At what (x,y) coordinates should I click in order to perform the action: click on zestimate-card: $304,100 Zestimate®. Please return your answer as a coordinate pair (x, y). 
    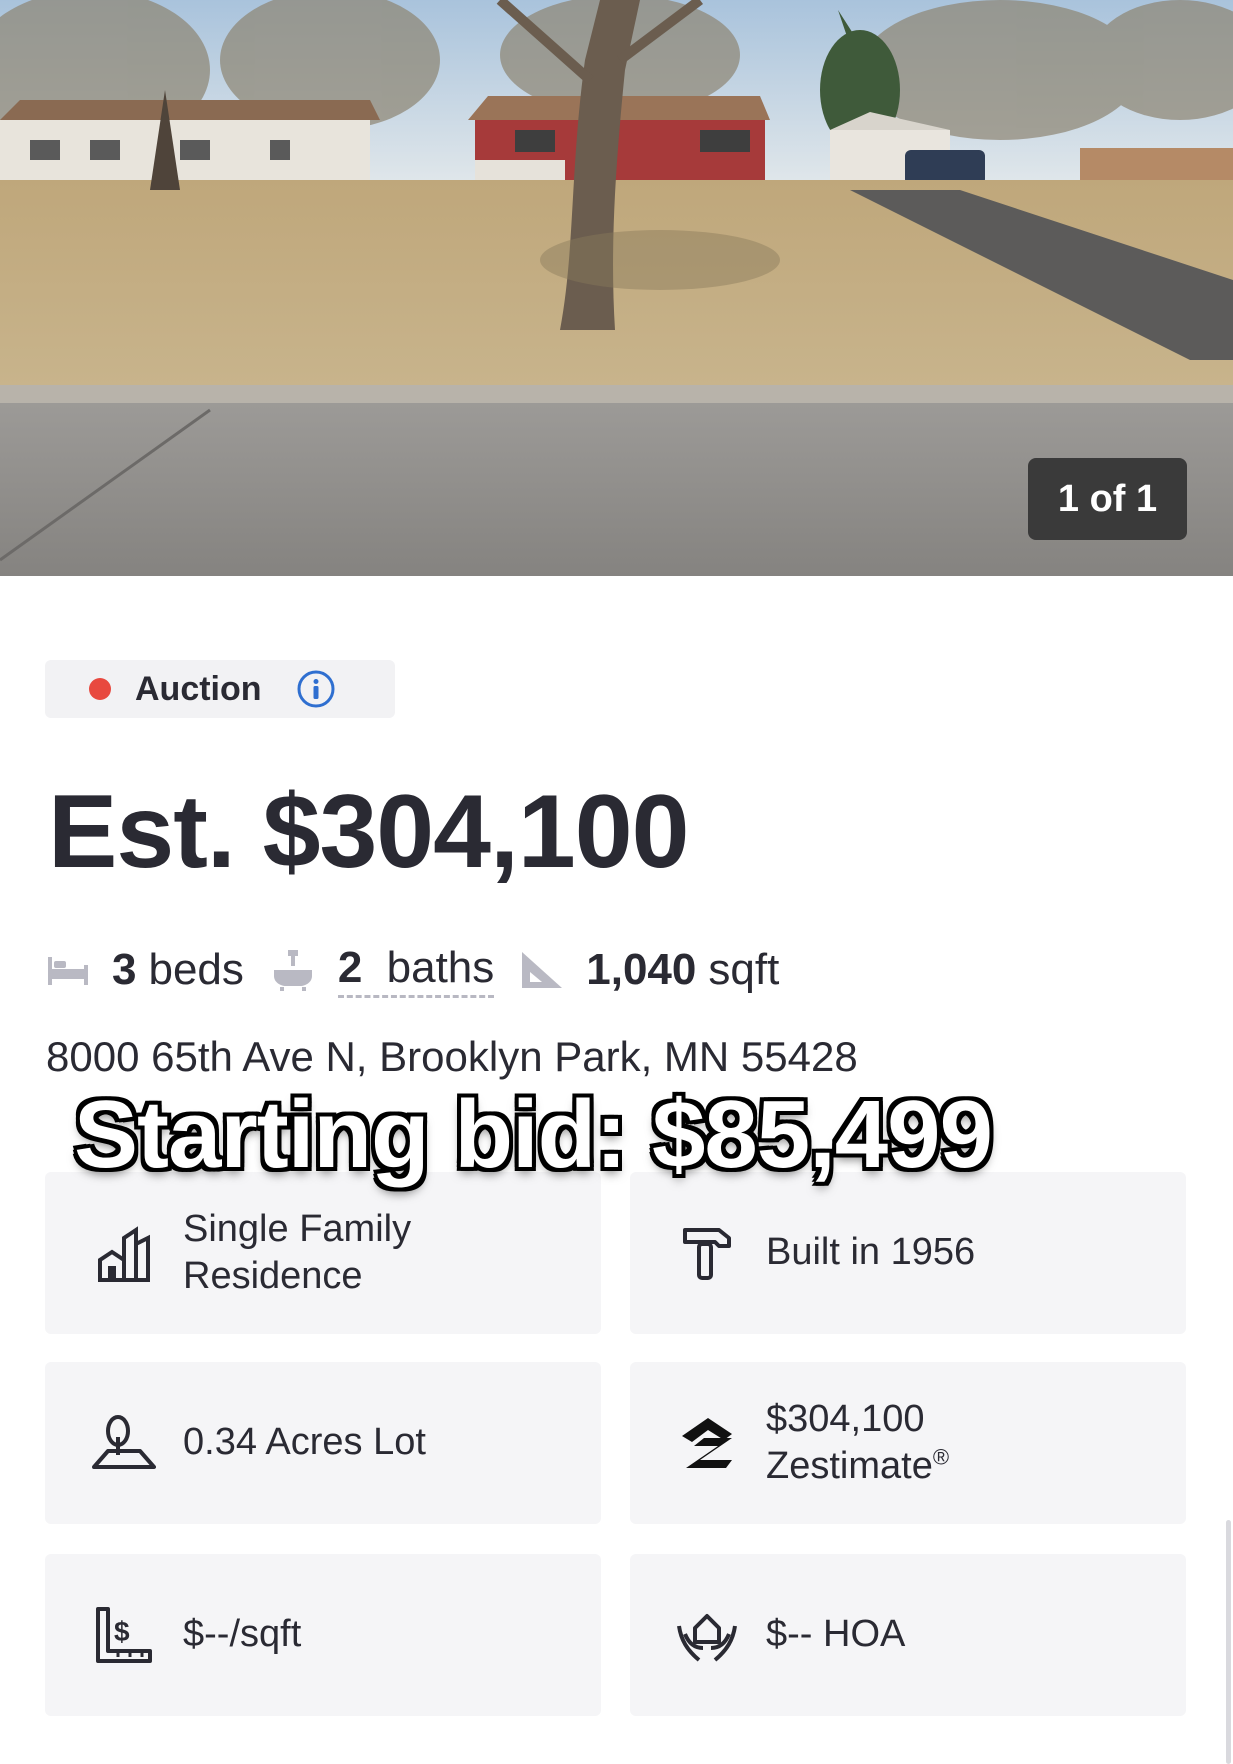
    Looking at the image, I should click on (908, 1443).